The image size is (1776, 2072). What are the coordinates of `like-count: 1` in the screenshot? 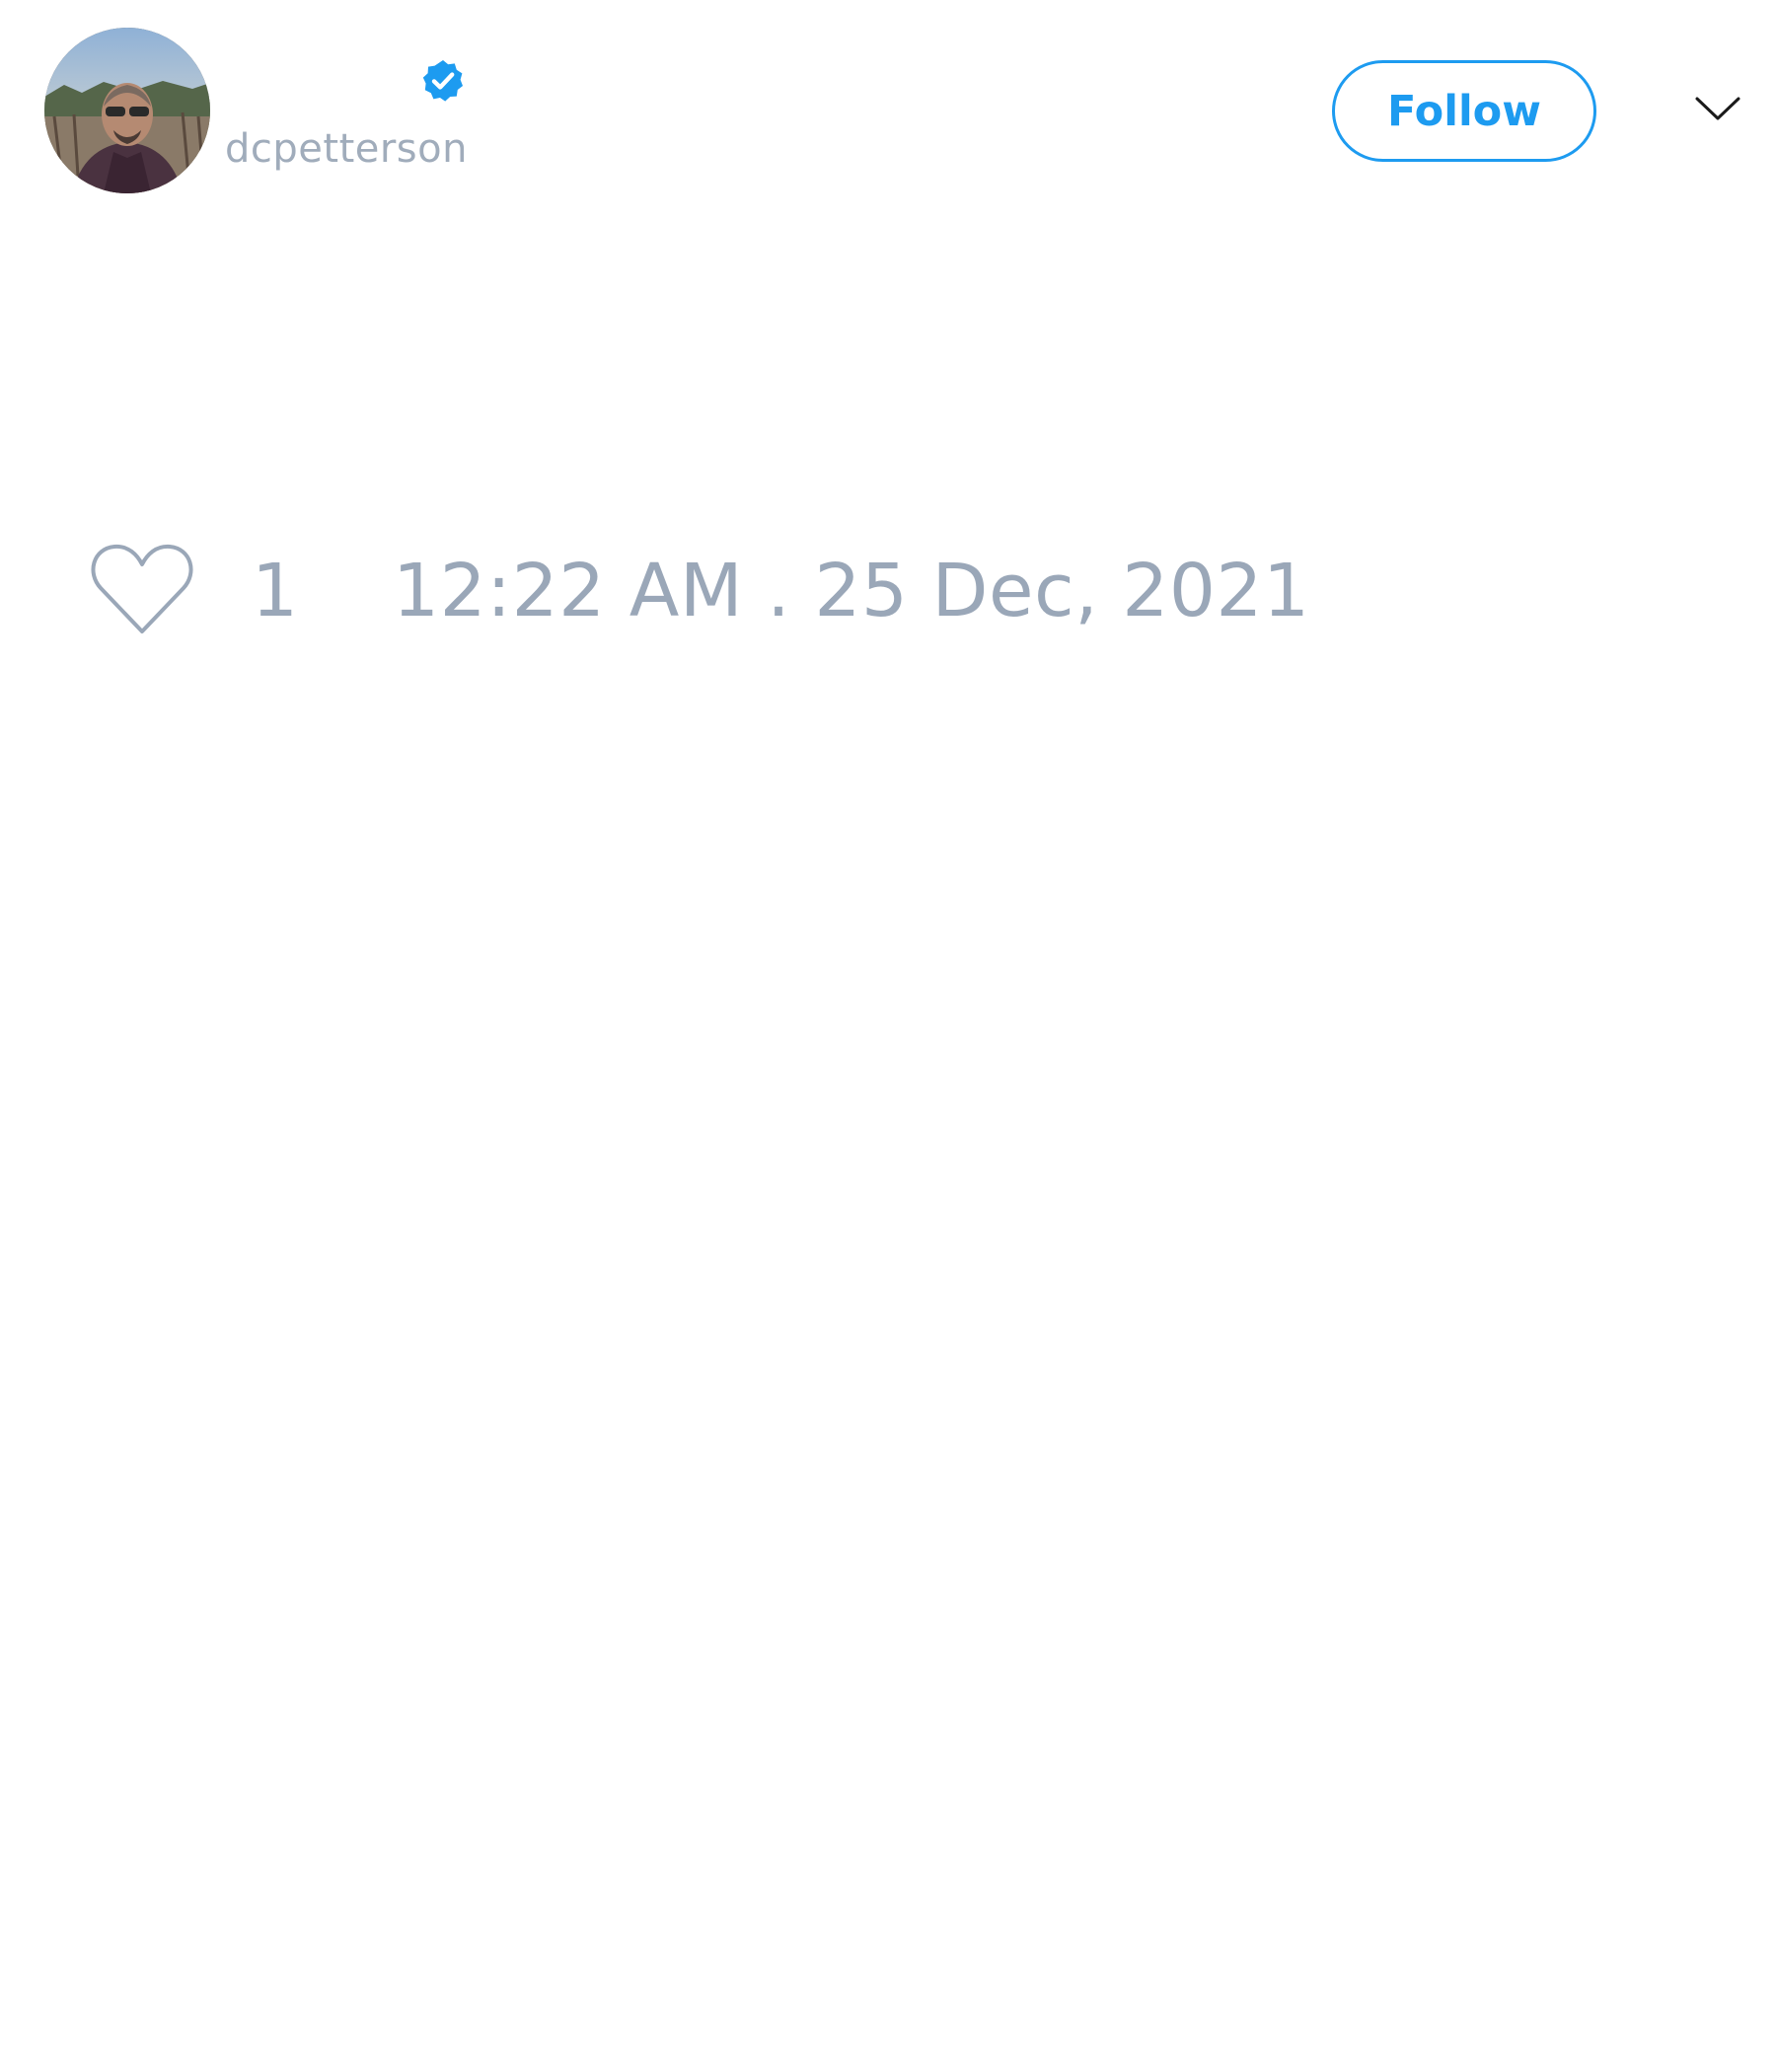 It's located at (275, 591).